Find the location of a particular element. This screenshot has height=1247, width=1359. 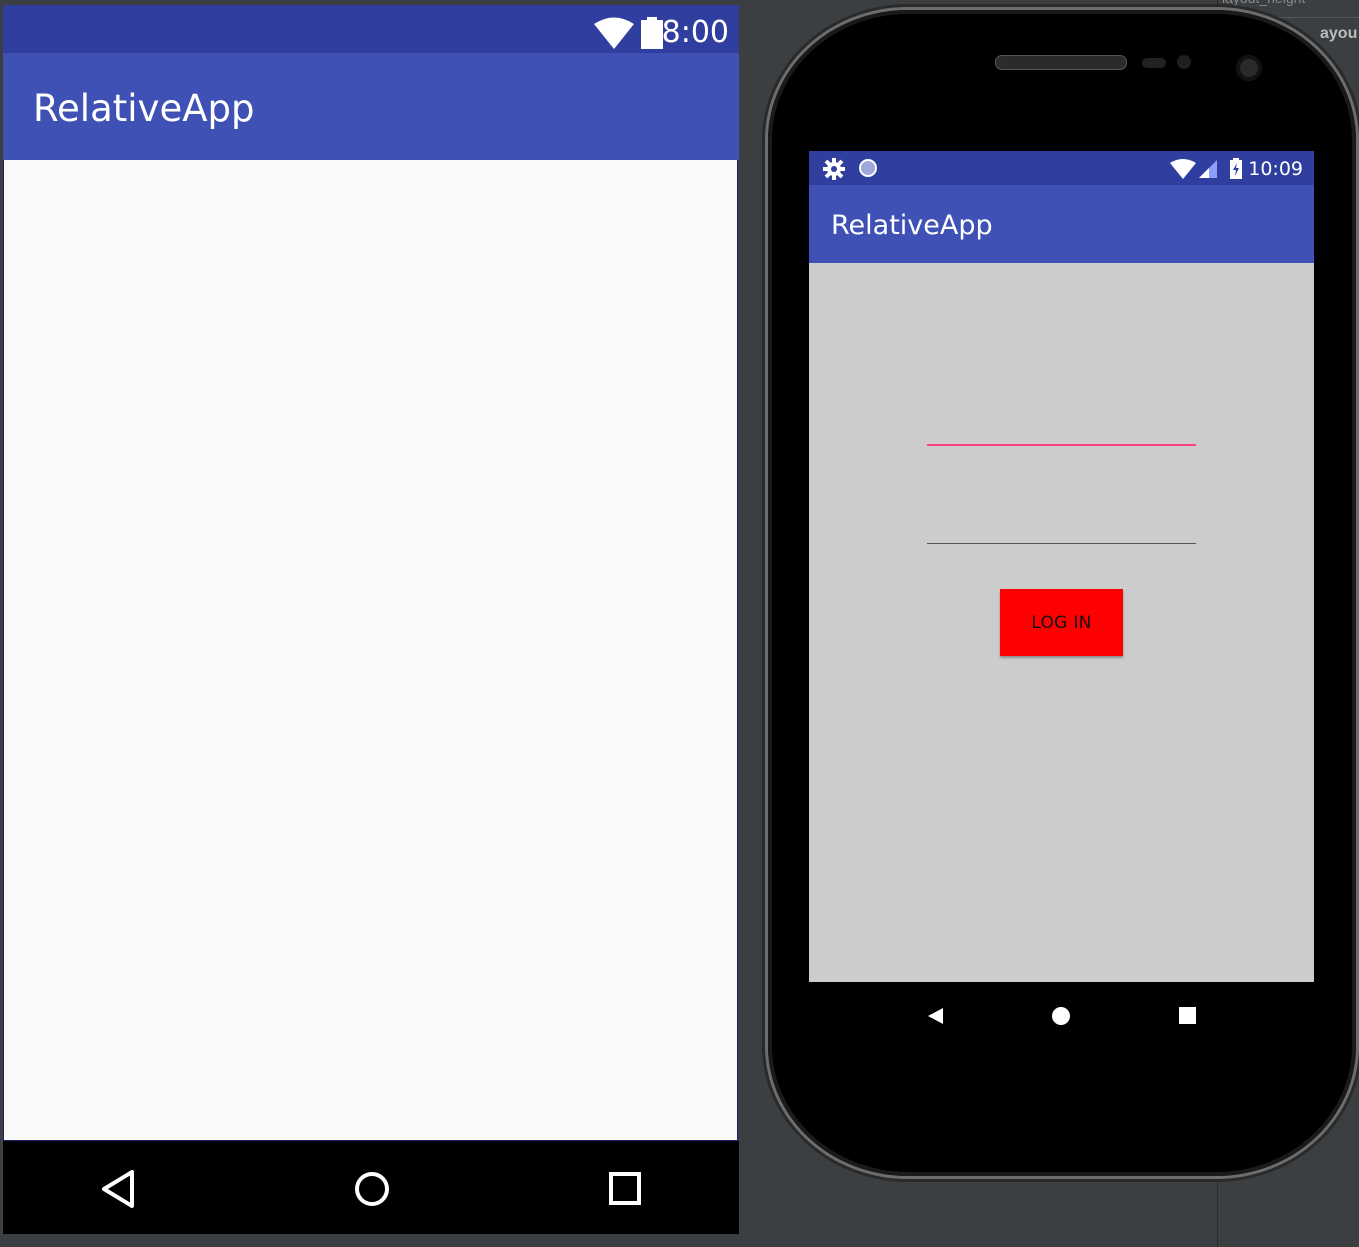

proximity-sensor is located at coordinates (1154, 63).